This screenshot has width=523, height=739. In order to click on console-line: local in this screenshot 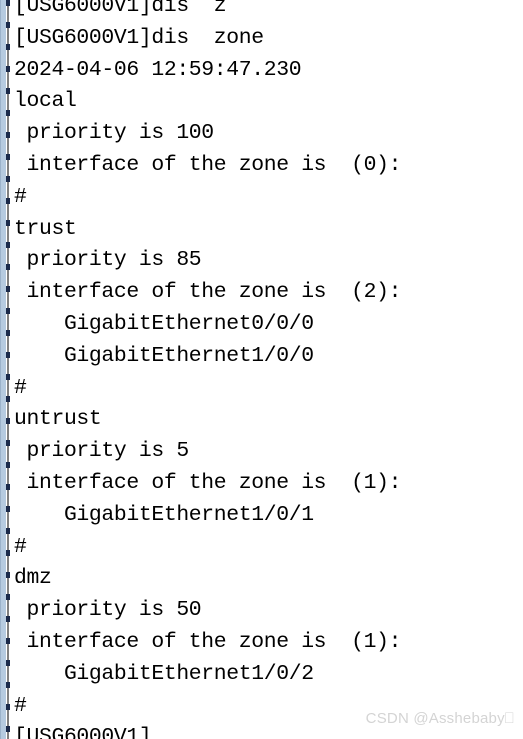, I will do `click(45, 101)`.